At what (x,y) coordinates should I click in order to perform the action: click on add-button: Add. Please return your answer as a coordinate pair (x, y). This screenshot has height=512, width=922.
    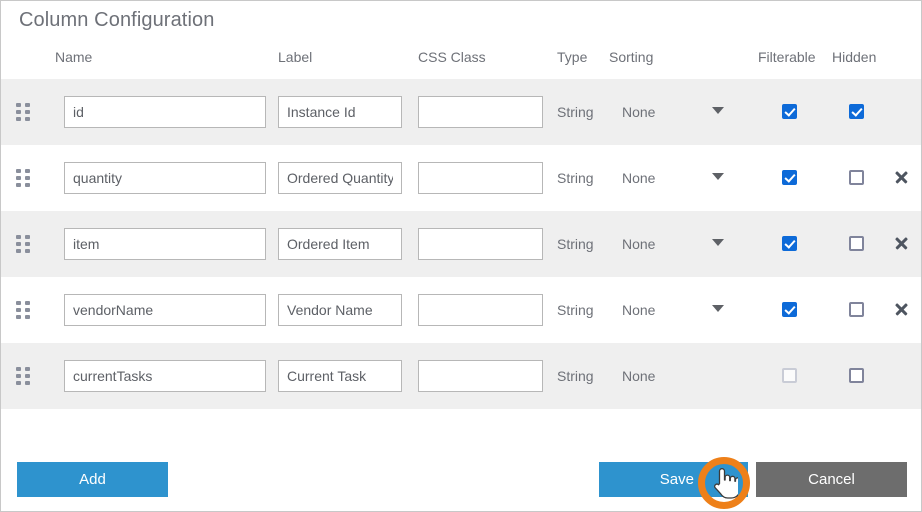
    Looking at the image, I should click on (92, 479).